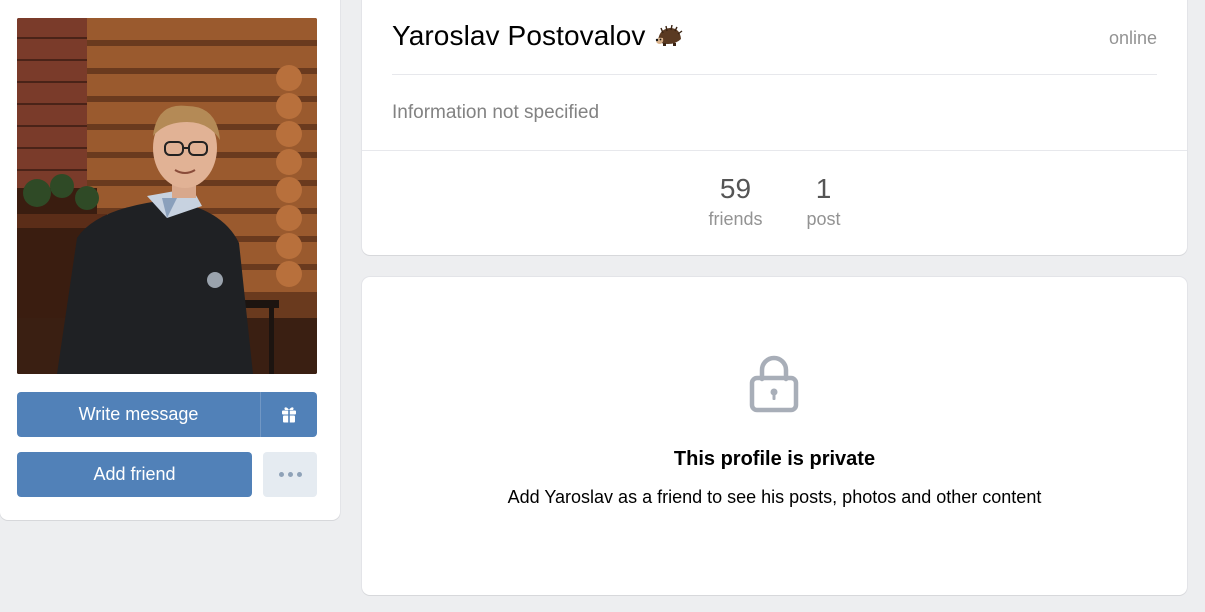 The width and height of the screenshot is (1205, 612). What do you see at coordinates (735, 188) in the screenshot?
I see `friends-count: 59` at bounding box center [735, 188].